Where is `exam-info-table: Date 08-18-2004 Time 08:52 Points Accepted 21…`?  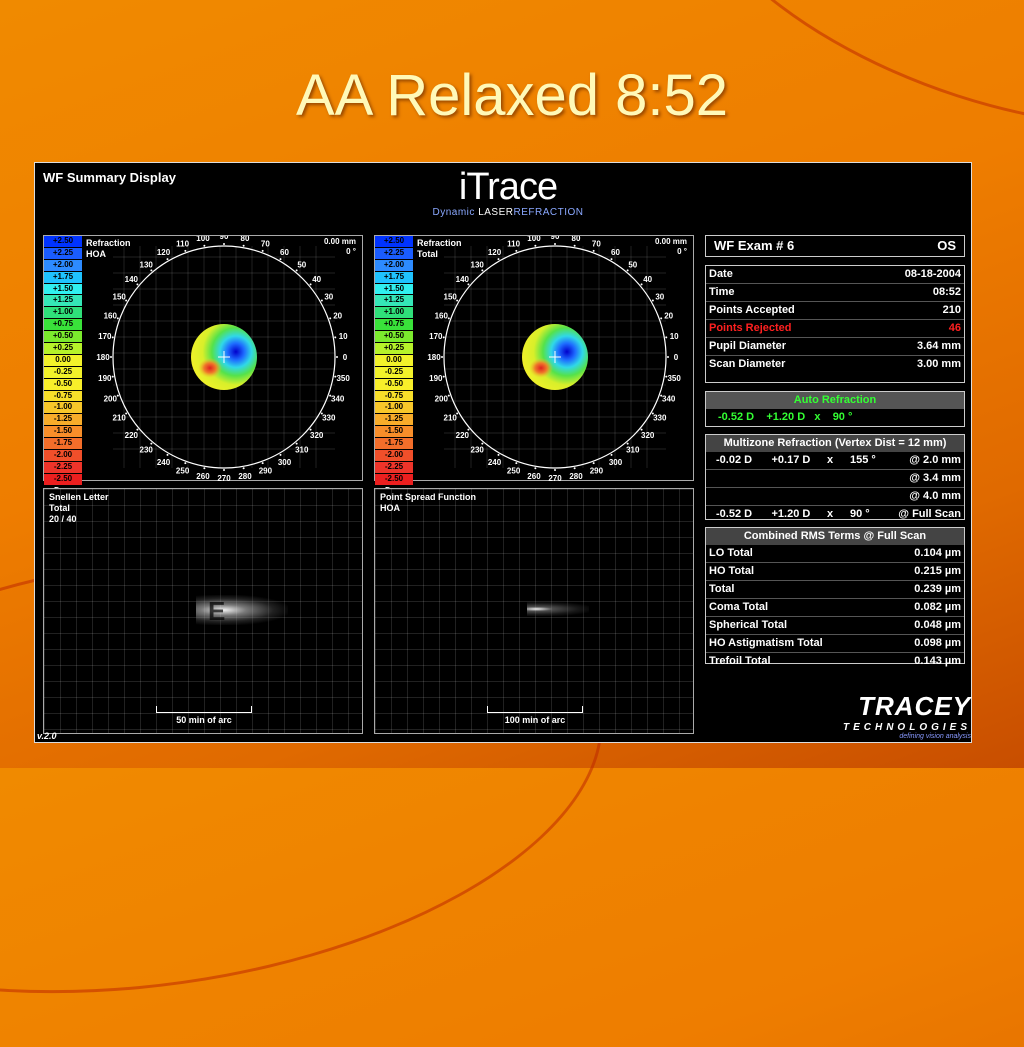
exam-info-table: Date 08-18-2004 Time 08:52 Points Accepted 21… is located at coordinates (835, 324).